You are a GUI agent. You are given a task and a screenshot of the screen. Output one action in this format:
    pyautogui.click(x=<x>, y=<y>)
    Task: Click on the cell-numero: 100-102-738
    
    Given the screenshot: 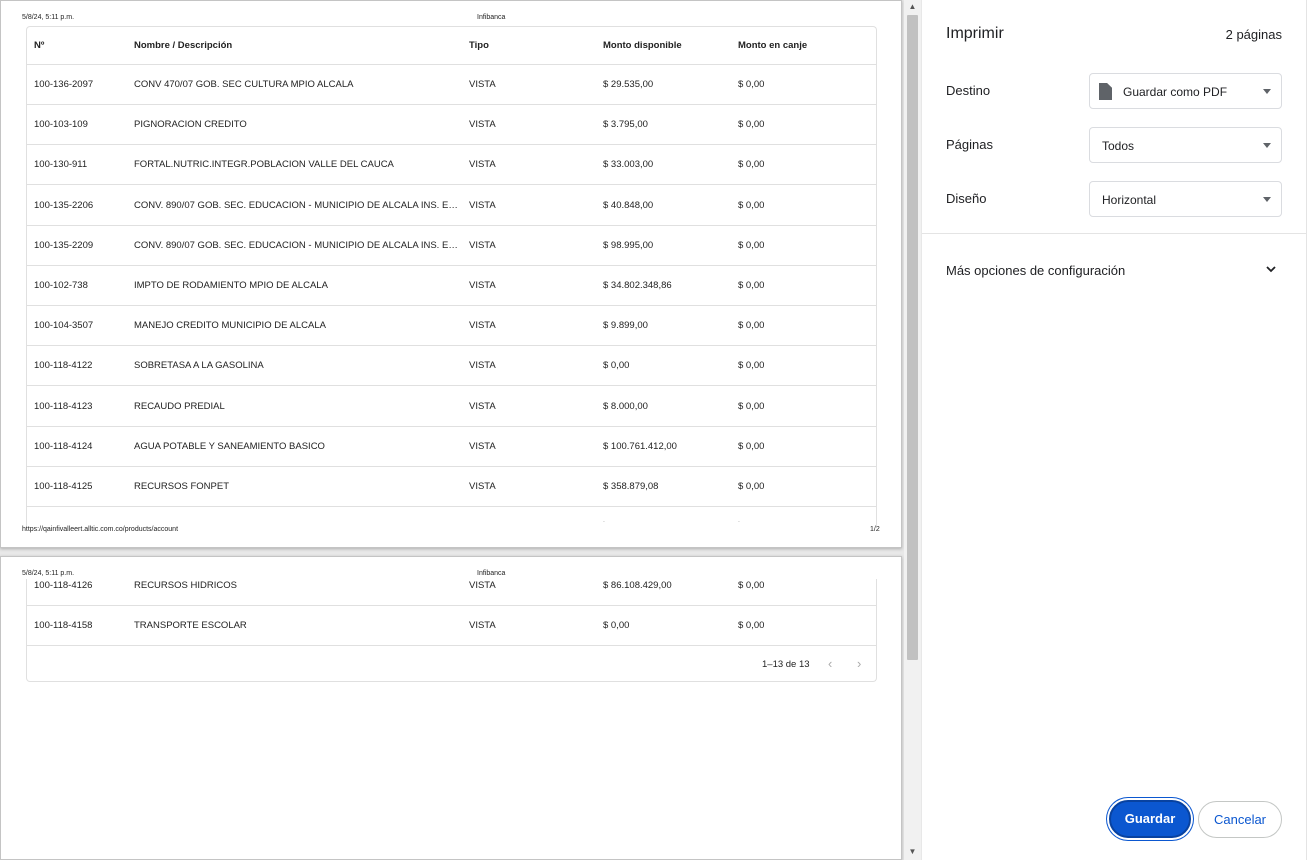 What is the action you would take?
    pyautogui.click(x=61, y=285)
    